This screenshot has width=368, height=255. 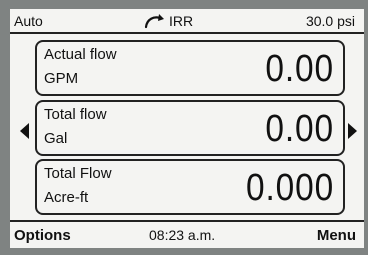 I want to click on status-mode: Auto, so click(x=28, y=21).